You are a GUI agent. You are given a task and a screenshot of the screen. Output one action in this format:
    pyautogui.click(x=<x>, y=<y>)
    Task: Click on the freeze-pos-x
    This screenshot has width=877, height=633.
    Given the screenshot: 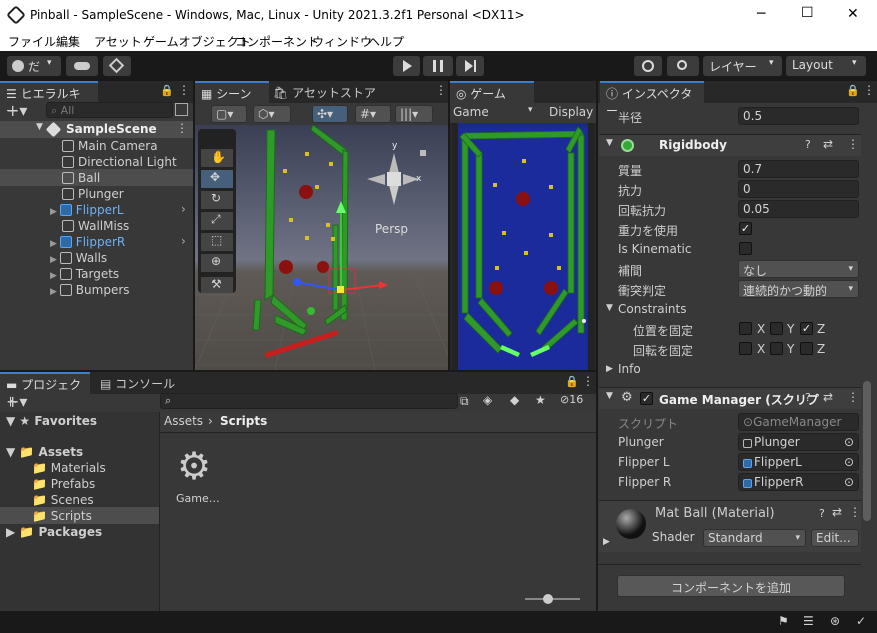 What is the action you would take?
    pyautogui.click(x=745, y=328)
    